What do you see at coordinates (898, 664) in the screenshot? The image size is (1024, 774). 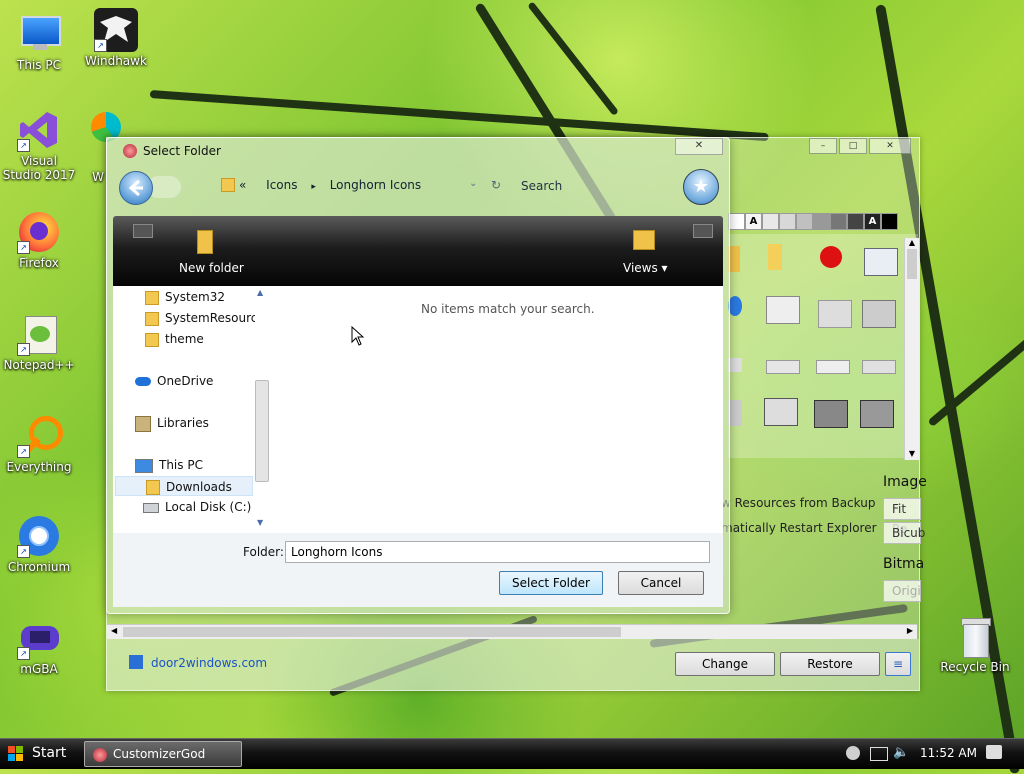 I see `menu-button: ≡` at bounding box center [898, 664].